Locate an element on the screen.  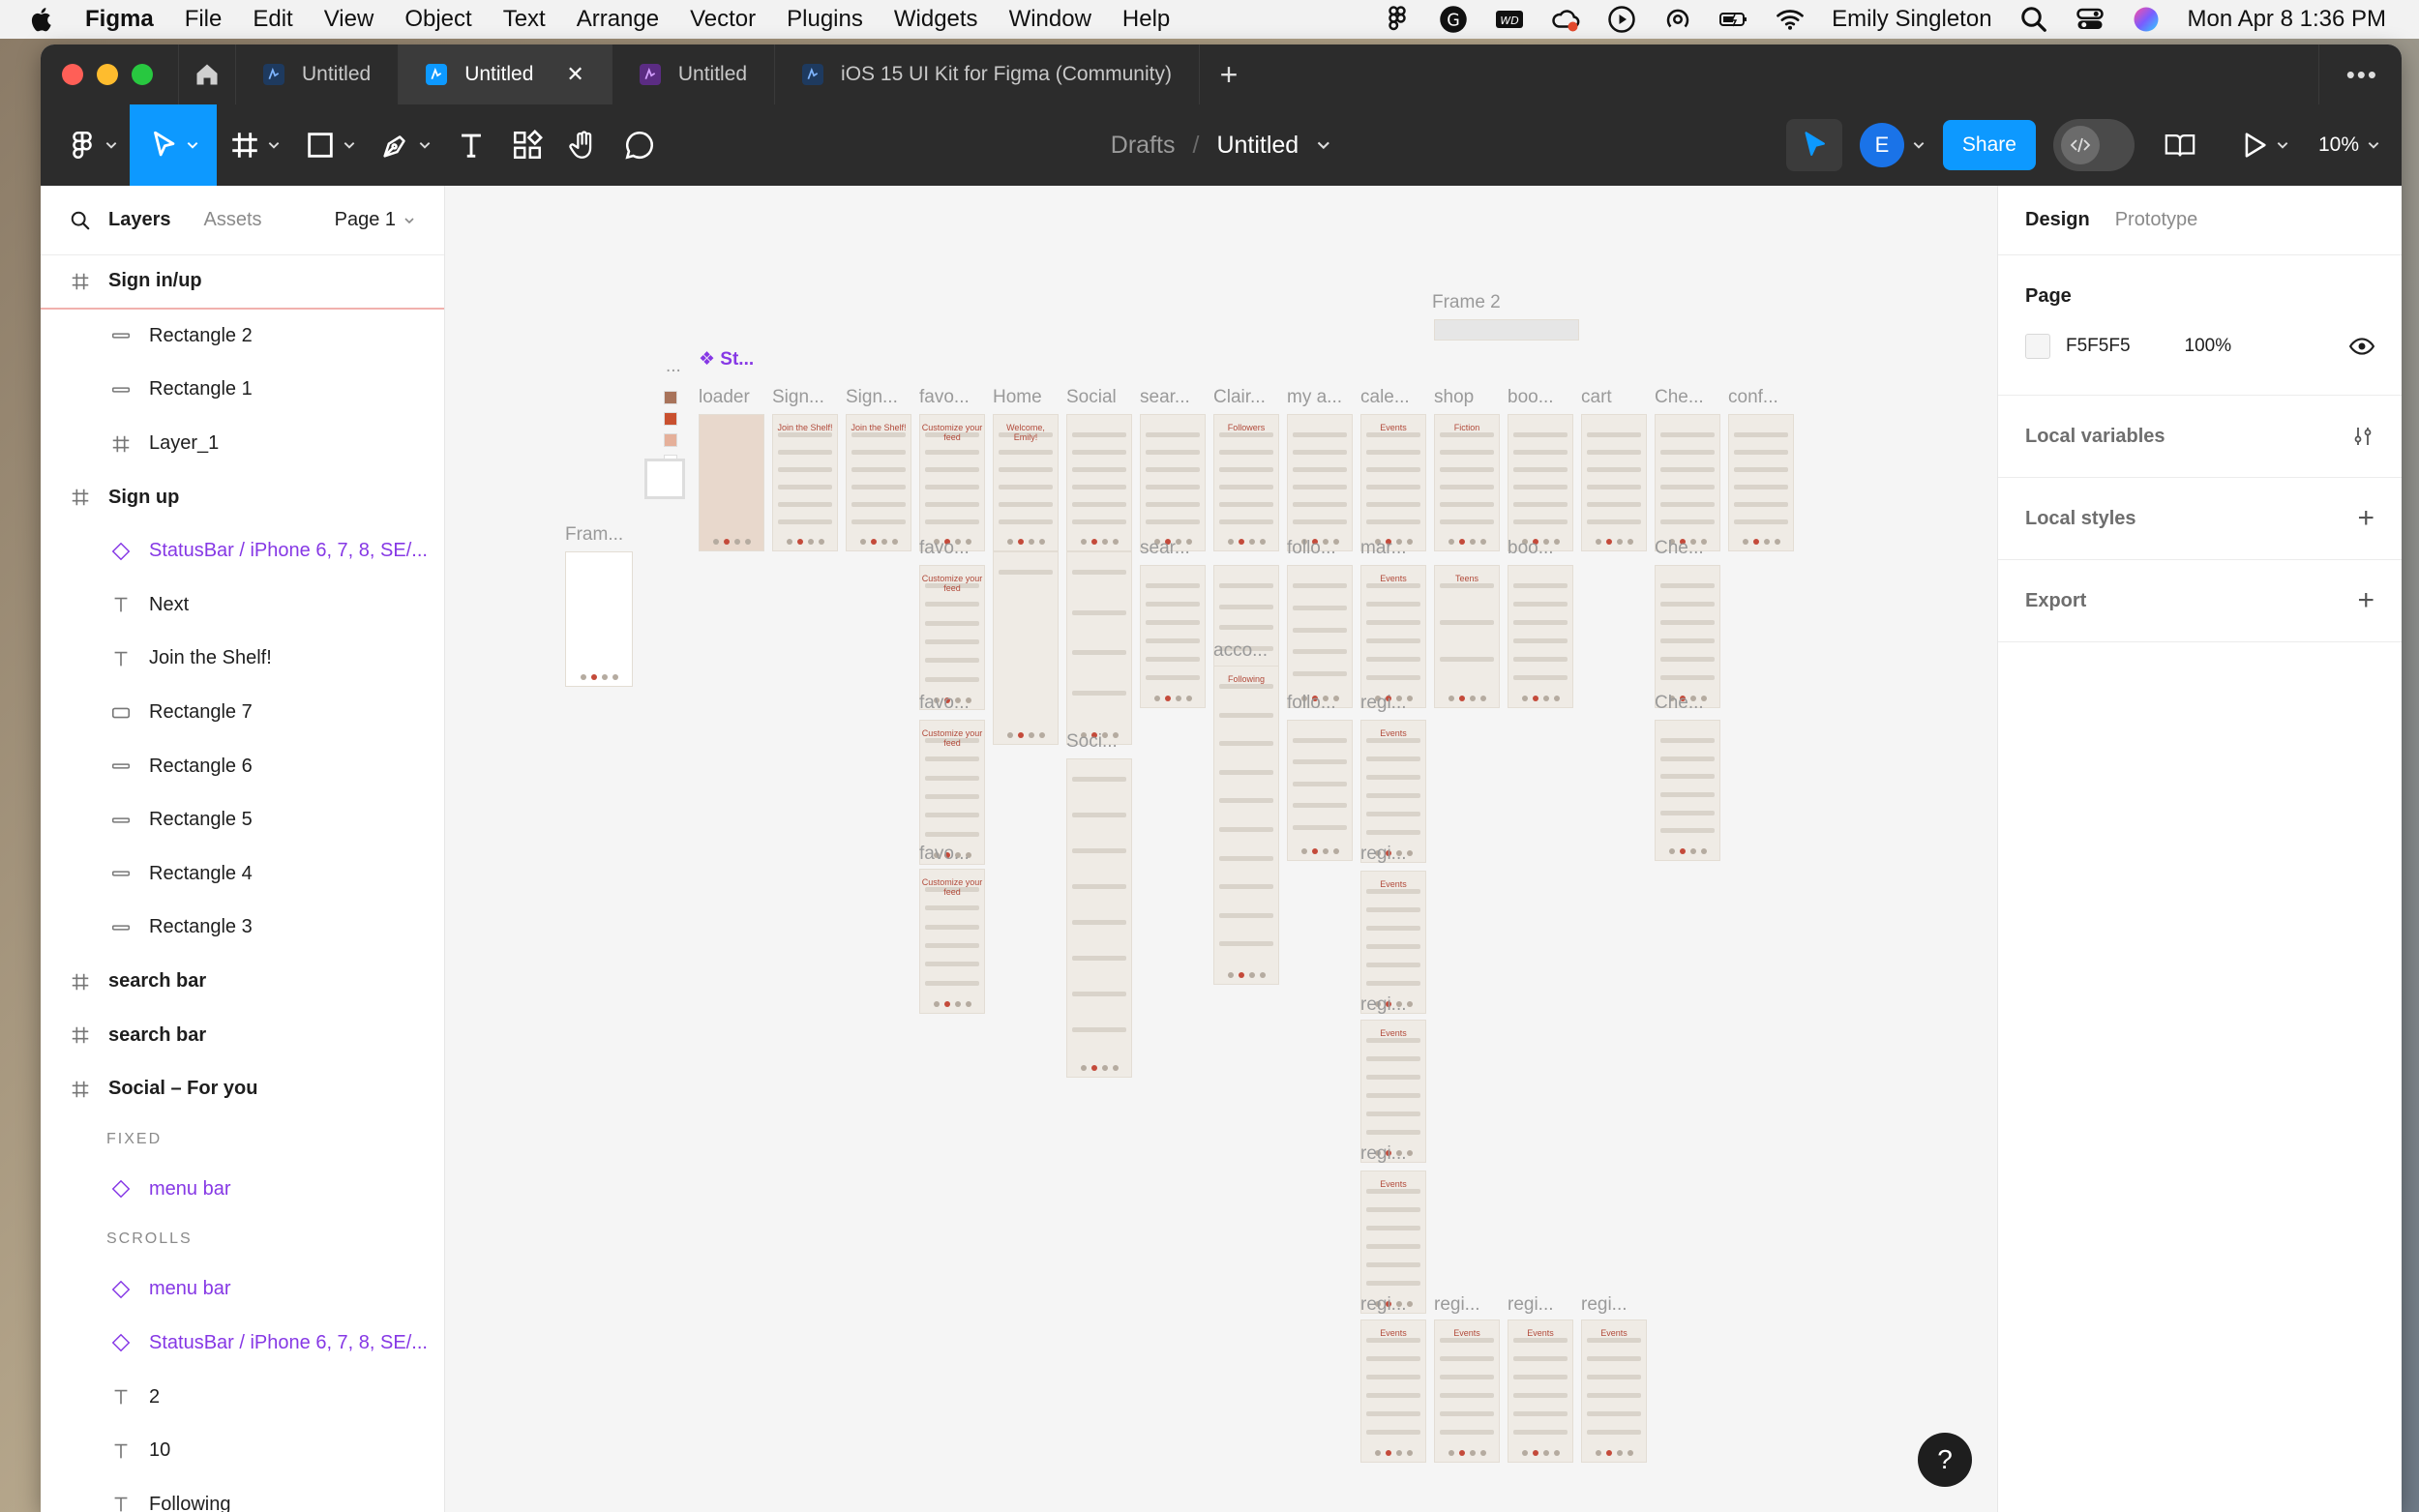
frame-label: shop is located at coordinates (1454, 397).